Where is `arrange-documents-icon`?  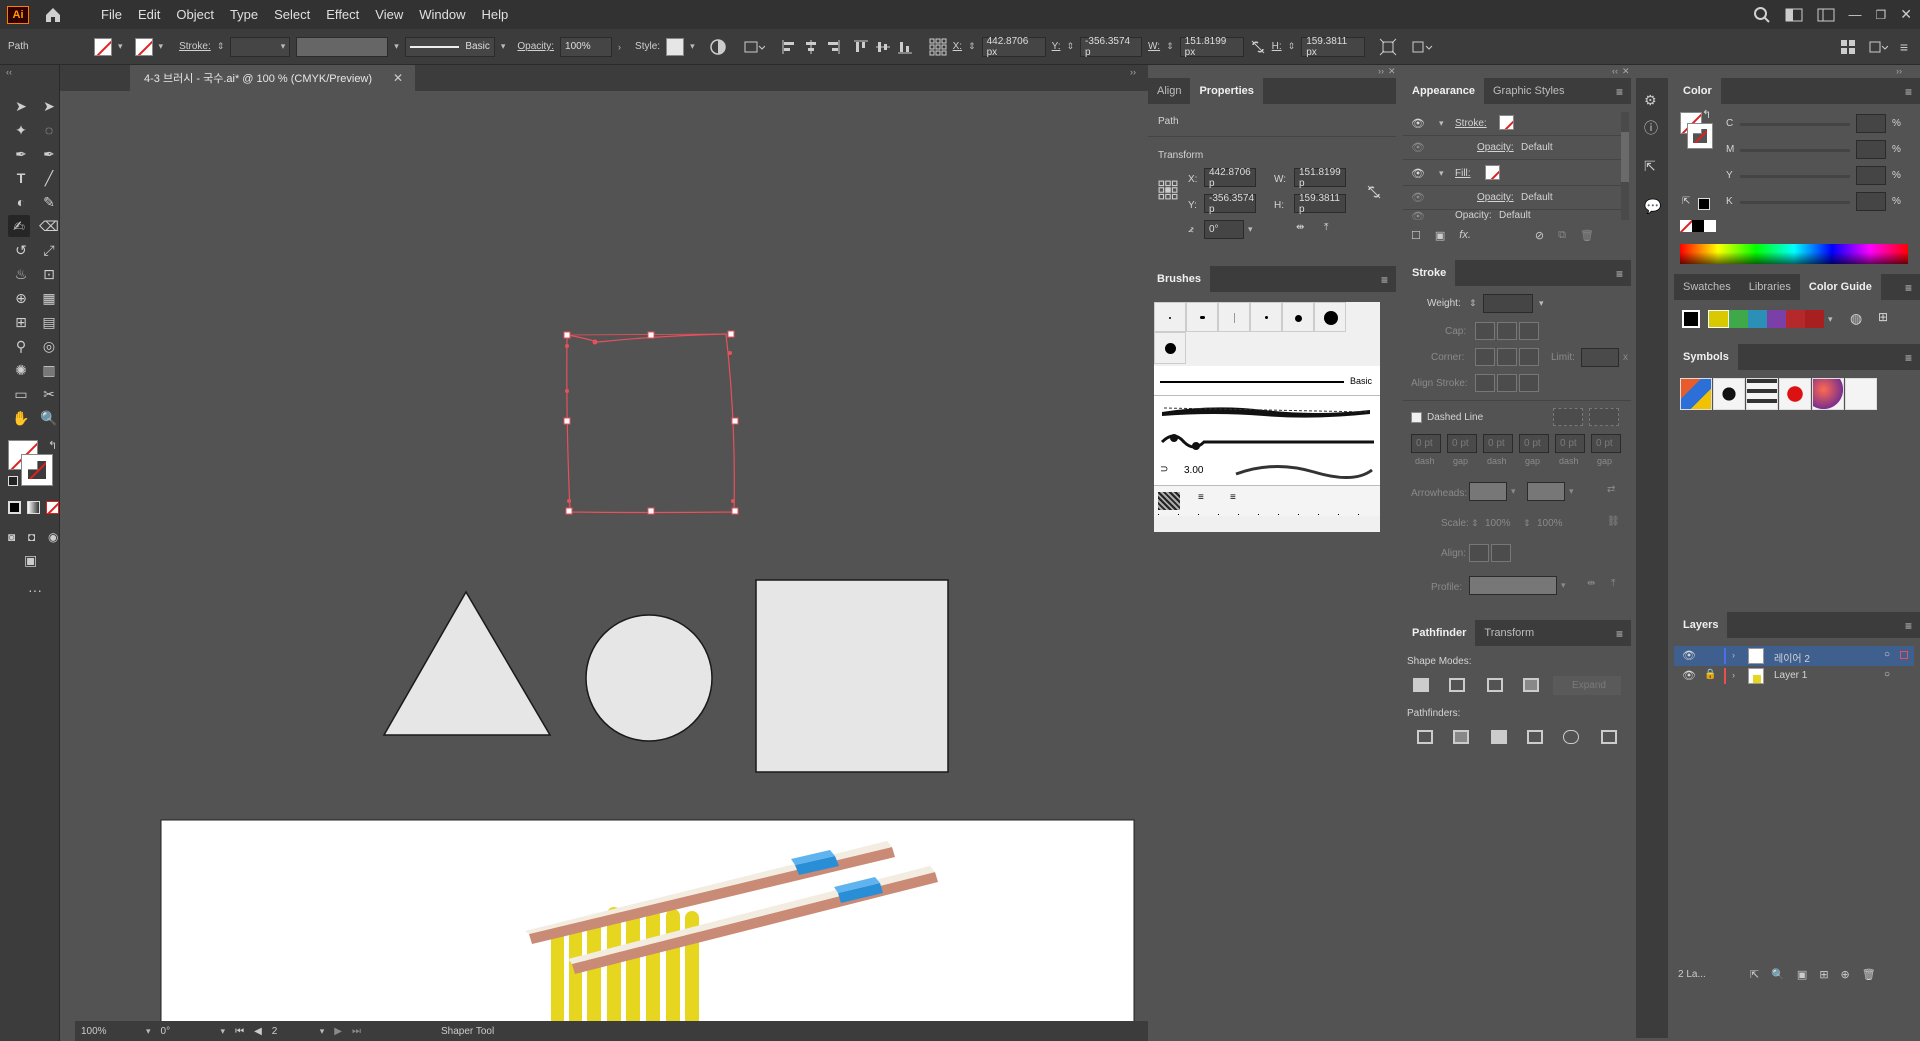 arrange-documents-icon is located at coordinates (1794, 15).